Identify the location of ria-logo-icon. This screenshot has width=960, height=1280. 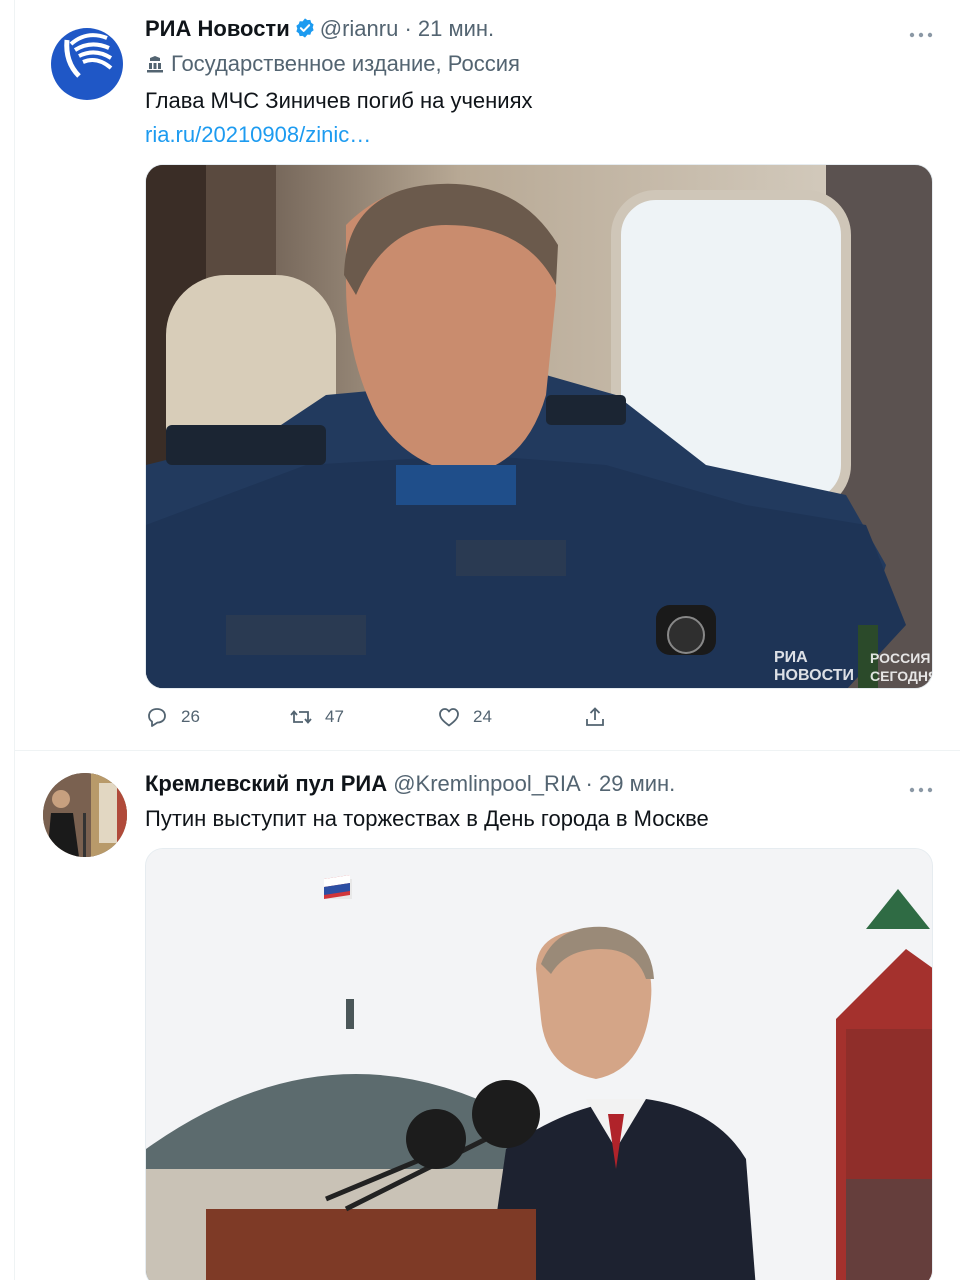
(87, 60).